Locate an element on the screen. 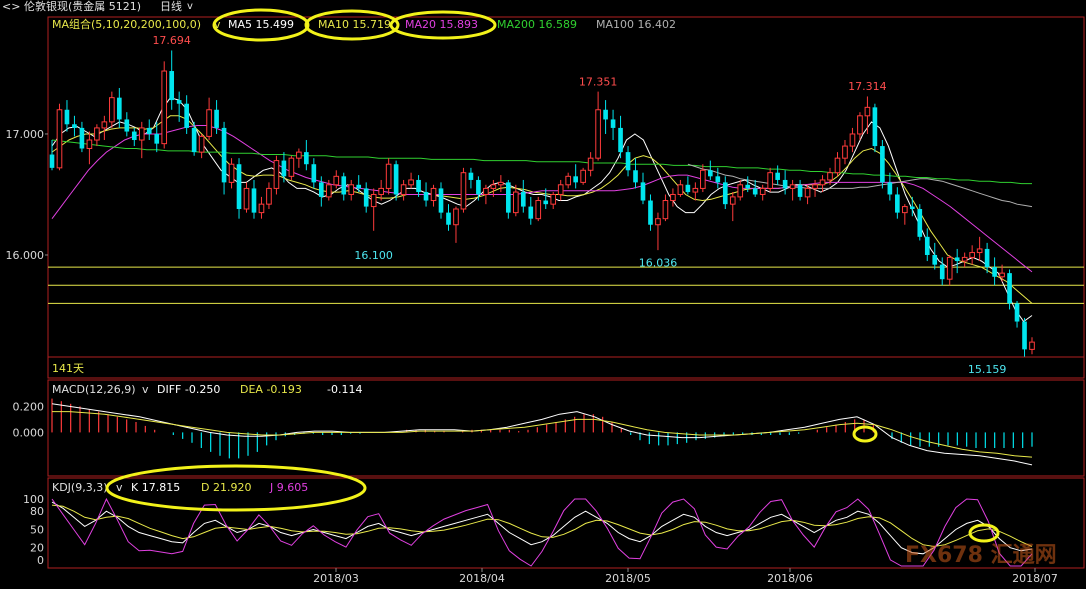  price-annotation: 15.159 is located at coordinates (987, 369).